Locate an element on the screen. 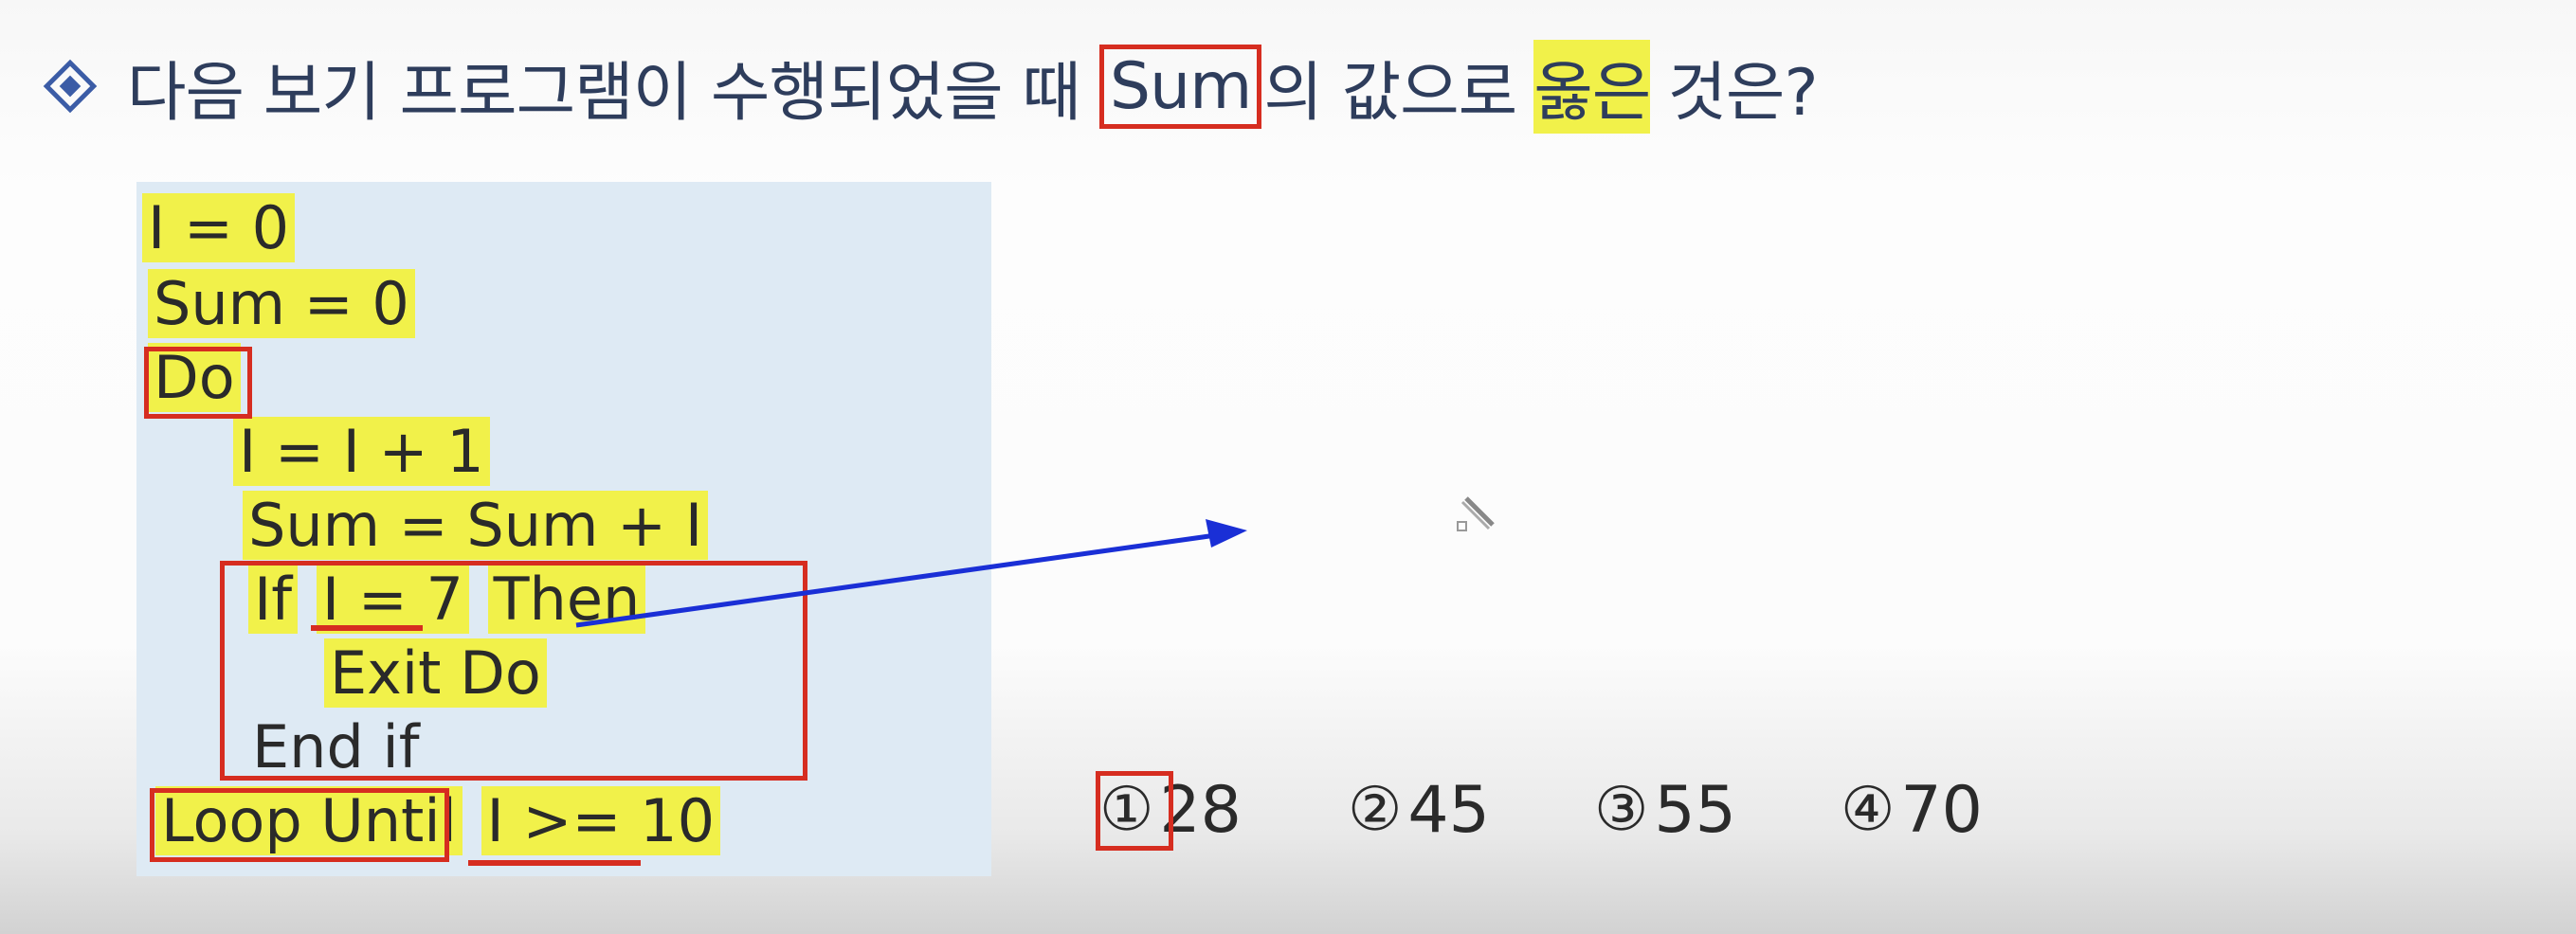 The width and height of the screenshot is (2576, 934). code-text: I = I + 1 is located at coordinates (361, 451).